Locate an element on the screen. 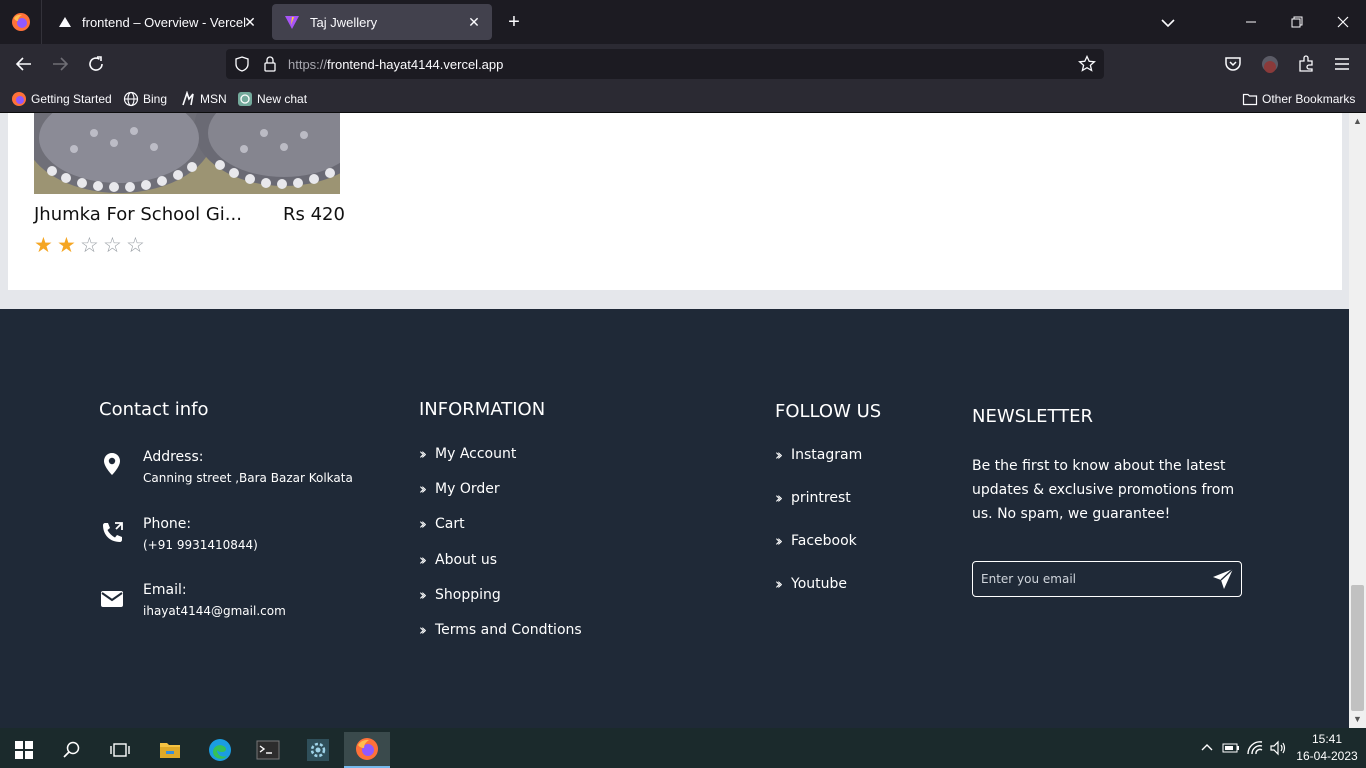 Image resolution: width=1366 pixels, height=768 pixels. url-text: https://frontend-hayat4144.vercel.app is located at coordinates (395, 64).